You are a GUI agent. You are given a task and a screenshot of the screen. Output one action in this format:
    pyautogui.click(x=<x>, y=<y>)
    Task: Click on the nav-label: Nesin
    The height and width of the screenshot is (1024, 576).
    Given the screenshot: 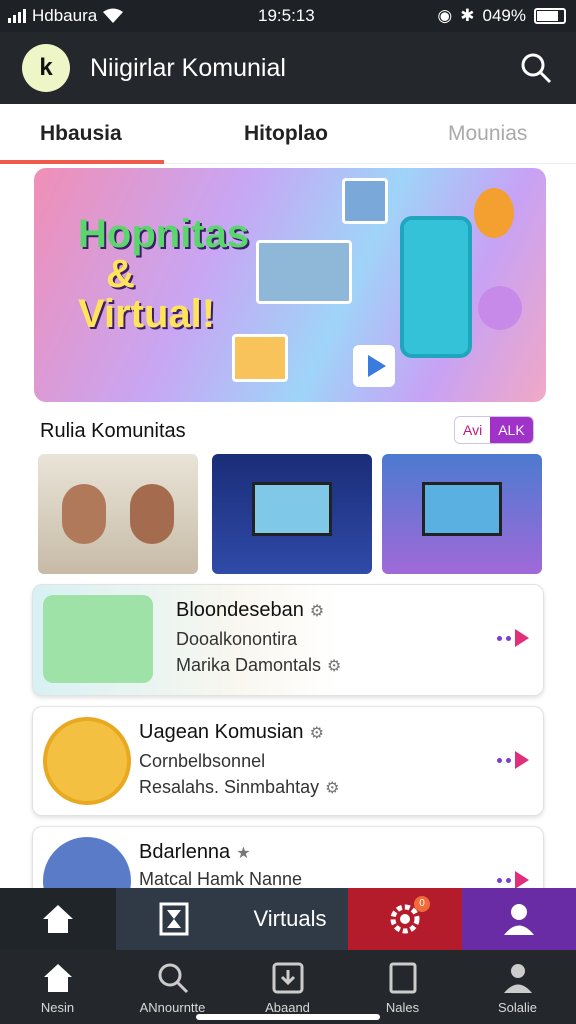 What is the action you would take?
    pyautogui.click(x=57, y=1007)
    